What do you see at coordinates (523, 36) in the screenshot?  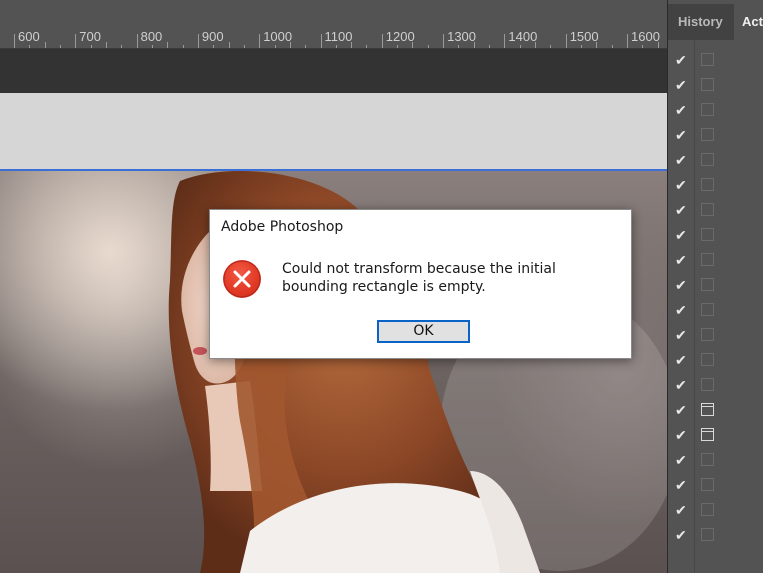 I see `ruler-label: 1400` at bounding box center [523, 36].